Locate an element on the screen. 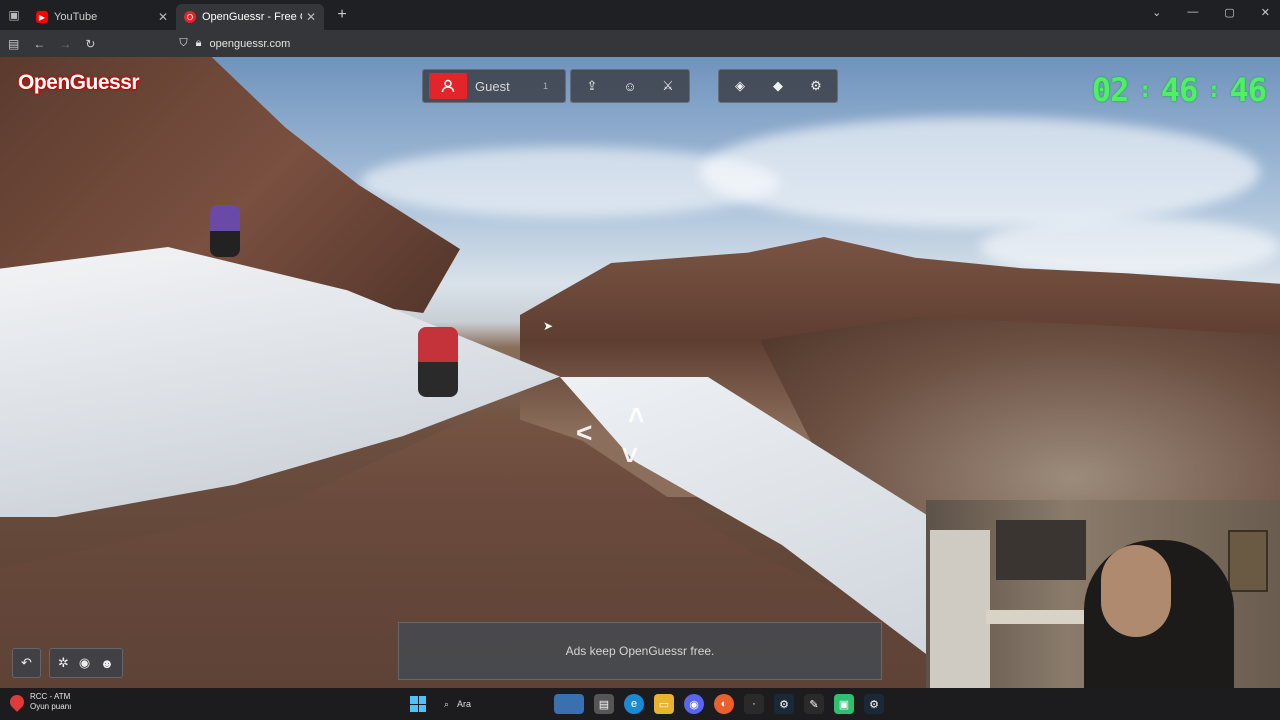 This screenshot has width=1280, height=720. user-button is located at coordinates (448, 86).